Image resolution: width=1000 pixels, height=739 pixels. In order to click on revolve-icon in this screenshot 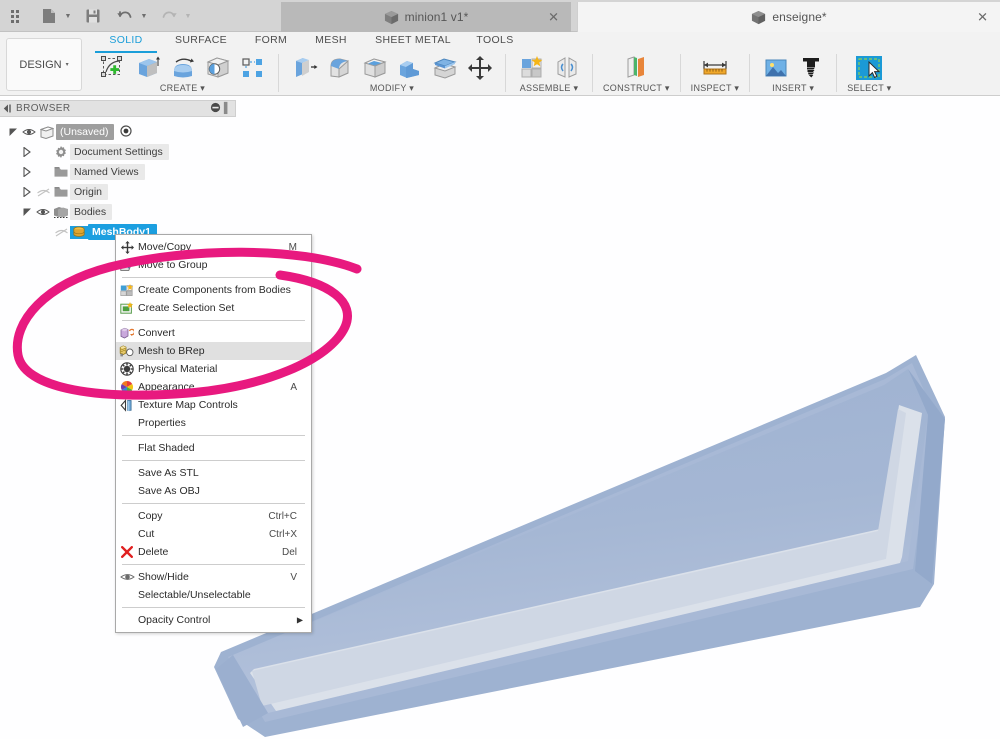, I will do `click(182, 68)`.